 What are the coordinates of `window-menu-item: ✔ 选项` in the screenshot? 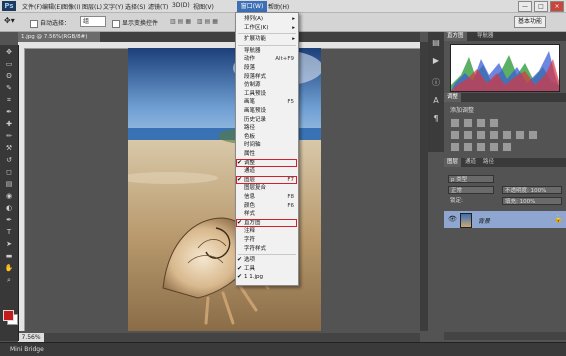 It's located at (267, 260).